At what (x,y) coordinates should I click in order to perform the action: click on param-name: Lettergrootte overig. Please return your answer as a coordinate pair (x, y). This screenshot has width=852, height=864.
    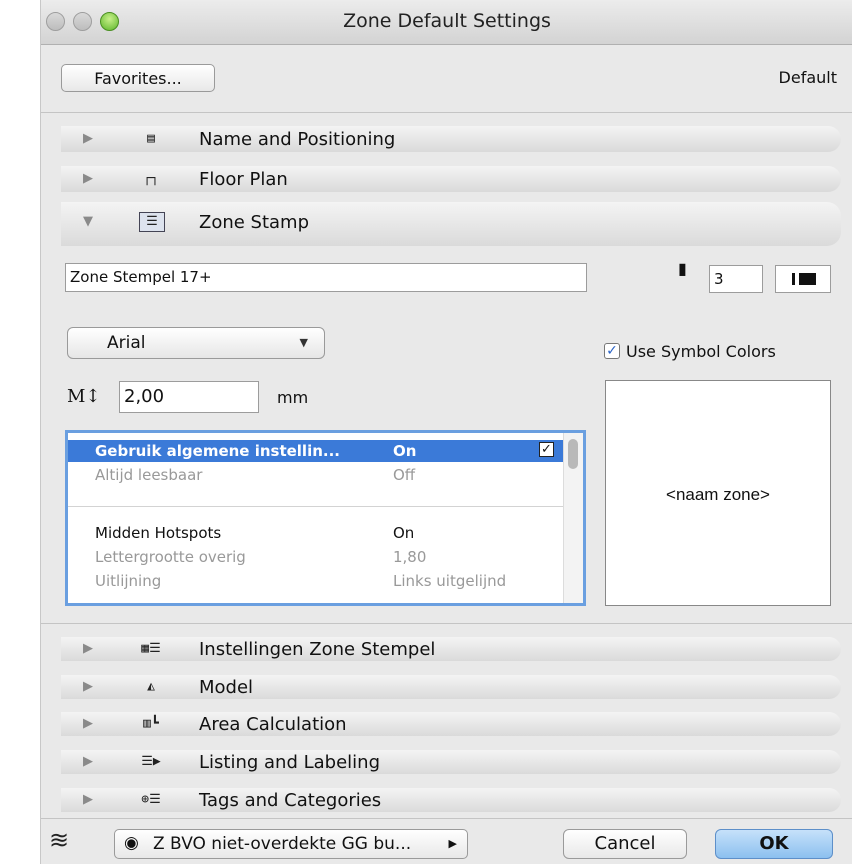
    Looking at the image, I should click on (170, 557).